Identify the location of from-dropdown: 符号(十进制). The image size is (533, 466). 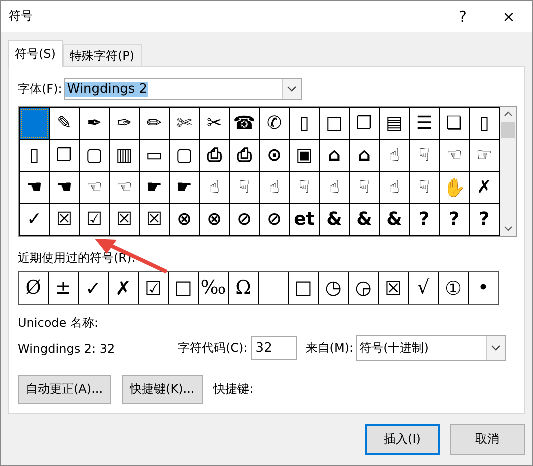
(431, 348).